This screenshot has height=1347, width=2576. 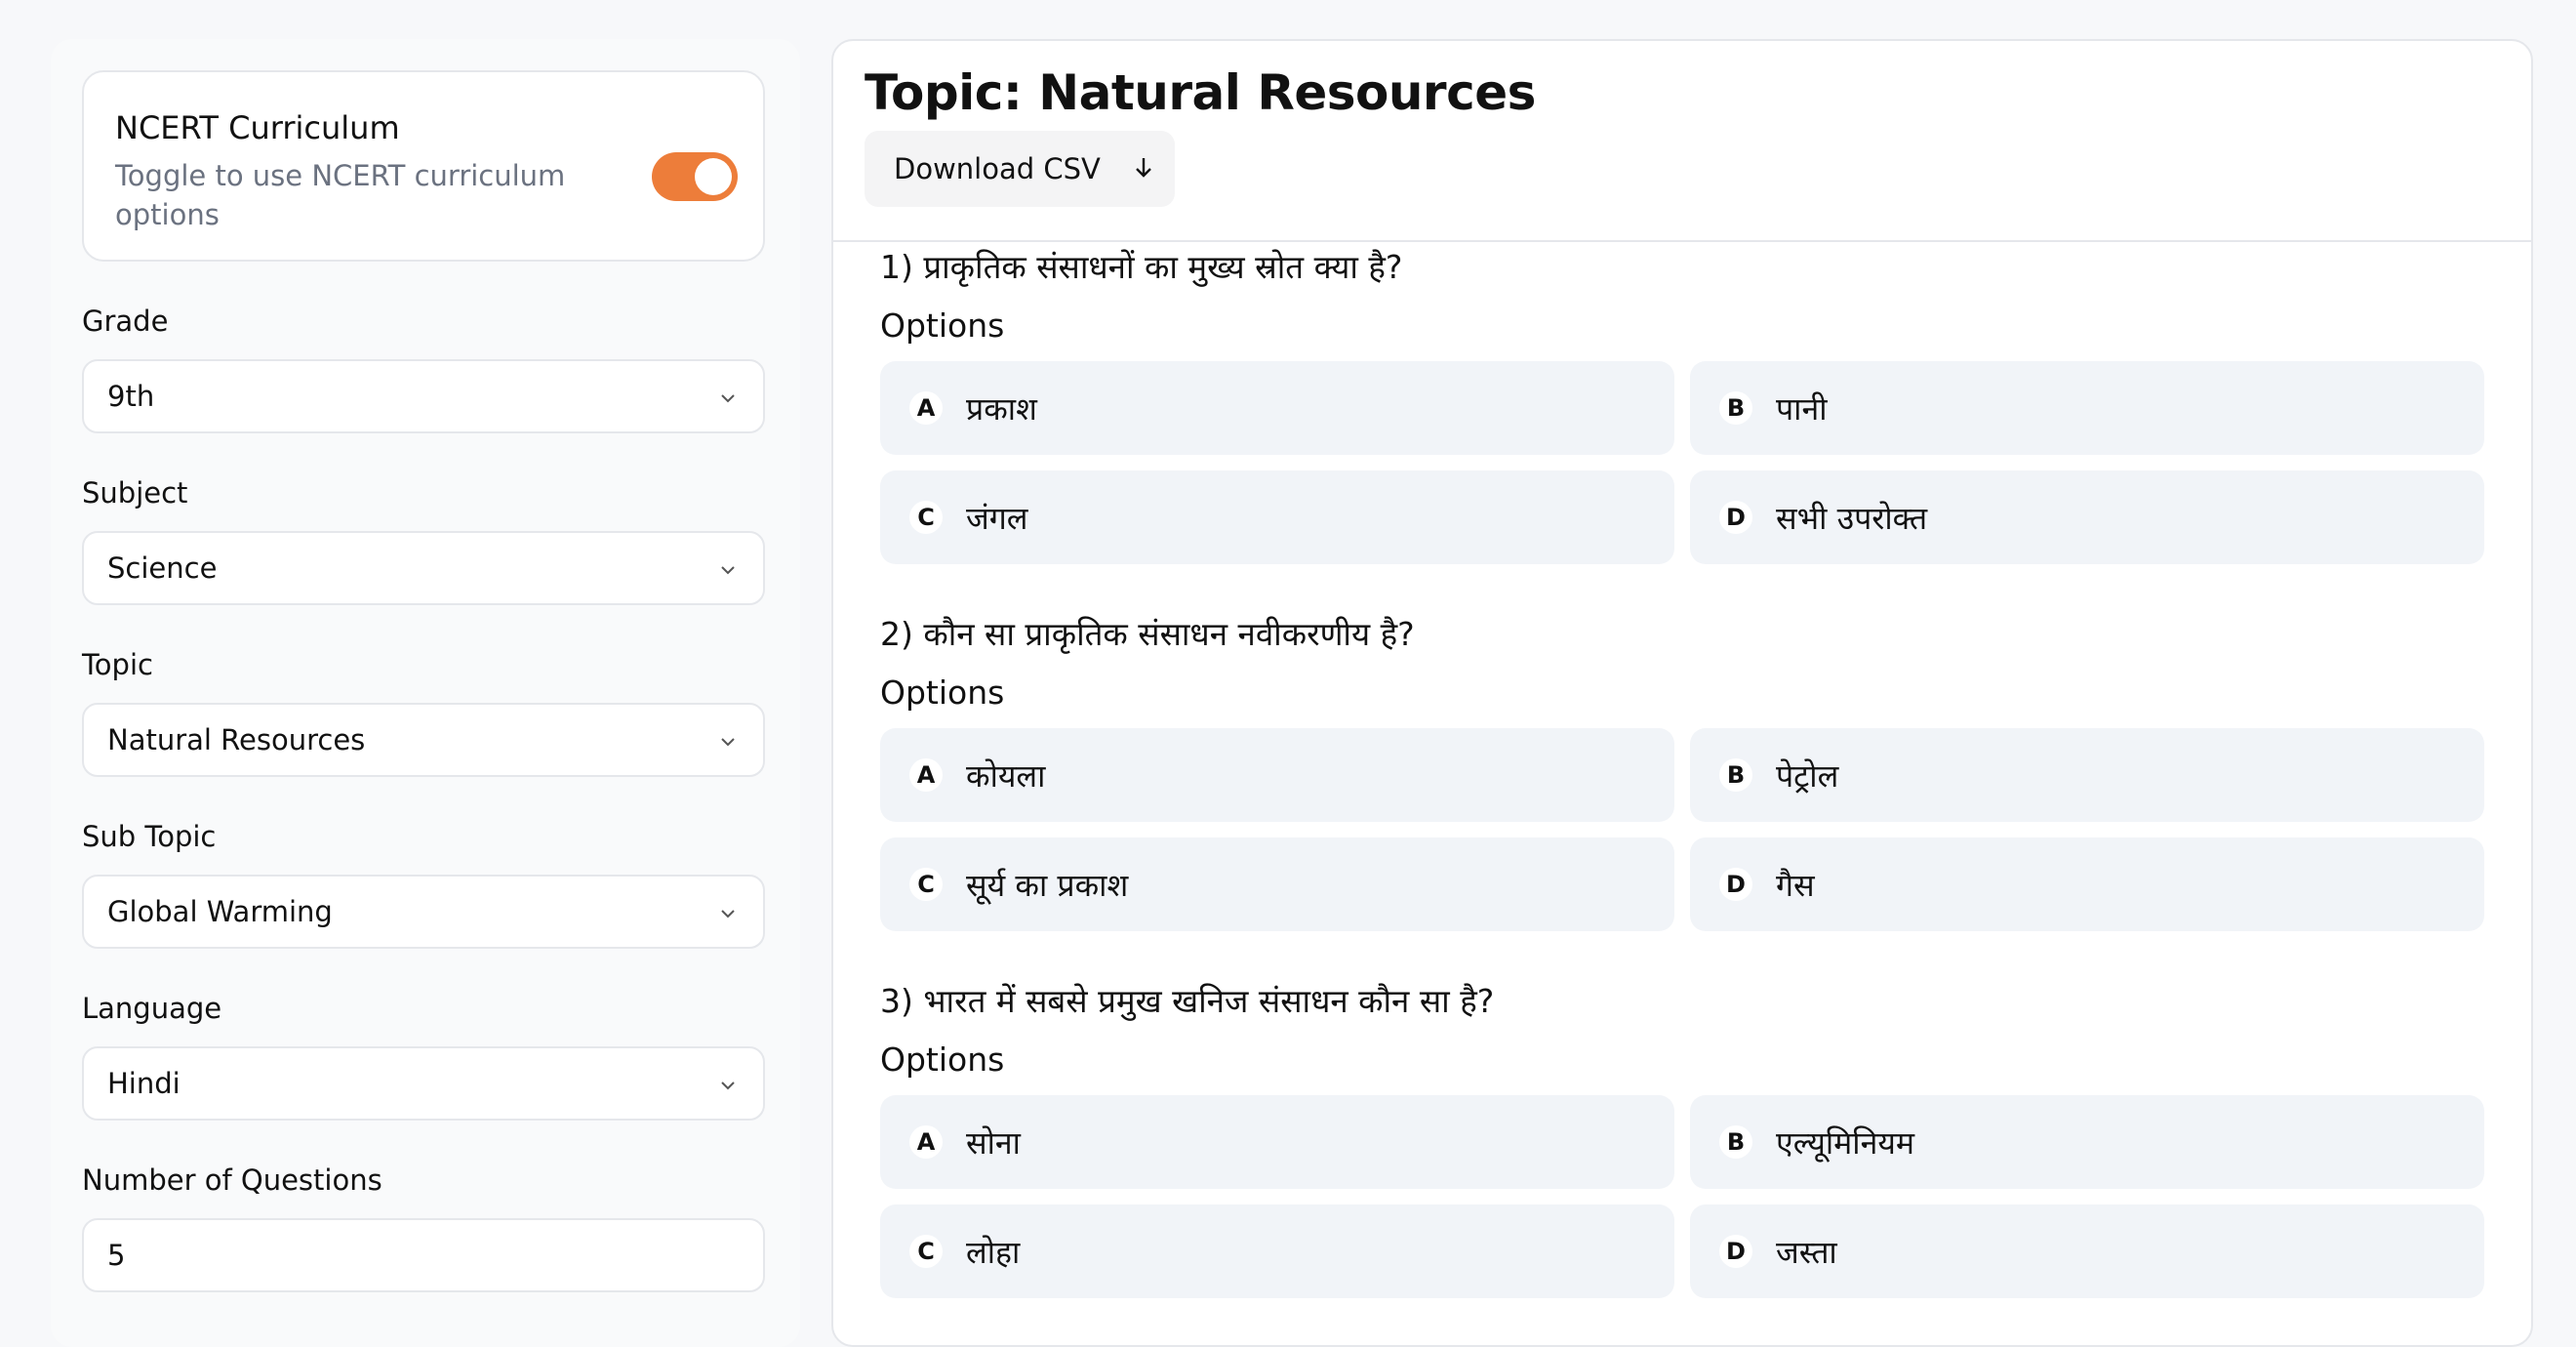 I want to click on sub-topic-label: Sub Topic, so click(x=149, y=837).